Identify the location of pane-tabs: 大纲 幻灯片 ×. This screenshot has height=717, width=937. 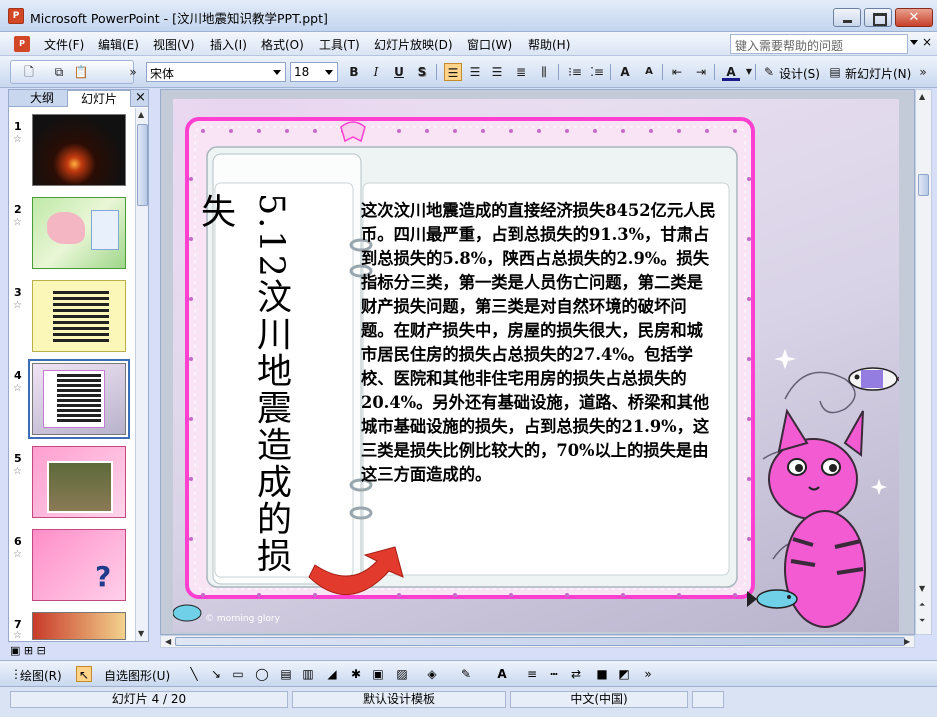
(78, 98).